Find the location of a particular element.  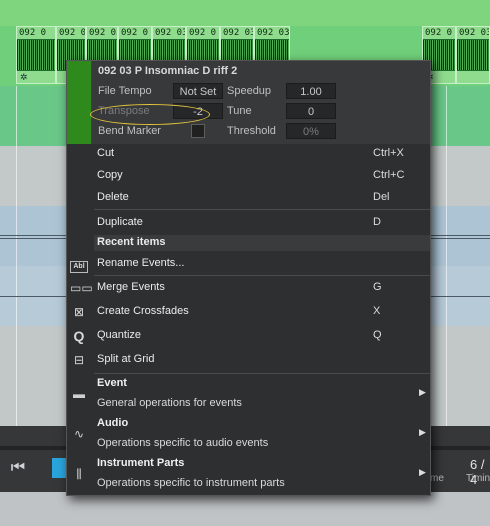

merge-icon: ▭▭ is located at coordinates (81, 288).